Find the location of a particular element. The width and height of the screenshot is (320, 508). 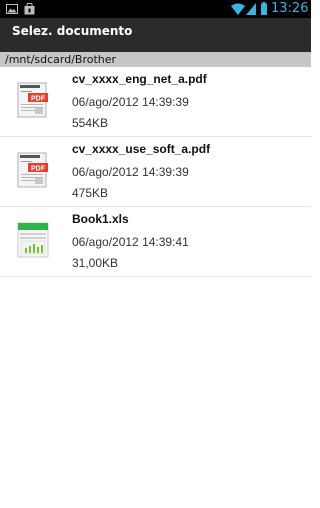

status-bar: 13:26 is located at coordinates (155, 9).